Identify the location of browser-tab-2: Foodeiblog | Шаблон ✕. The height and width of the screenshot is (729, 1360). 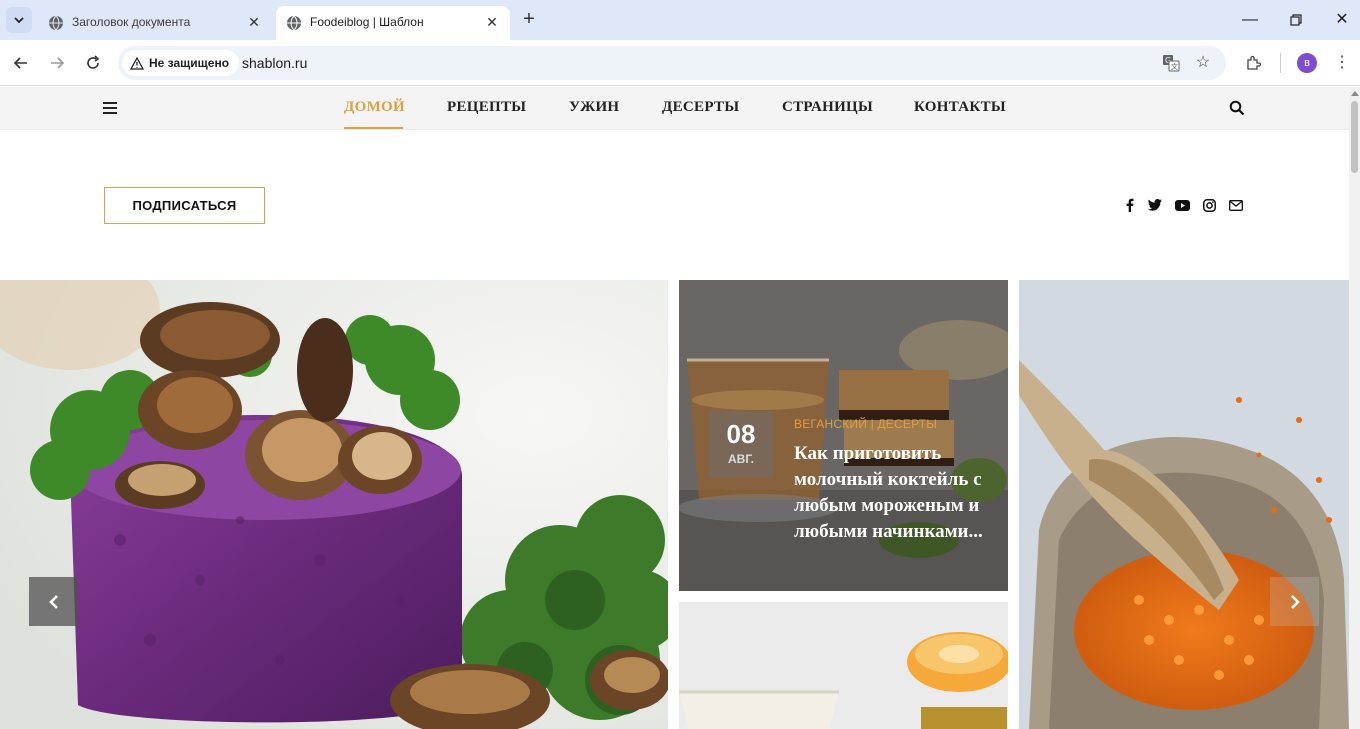
(393, 23).